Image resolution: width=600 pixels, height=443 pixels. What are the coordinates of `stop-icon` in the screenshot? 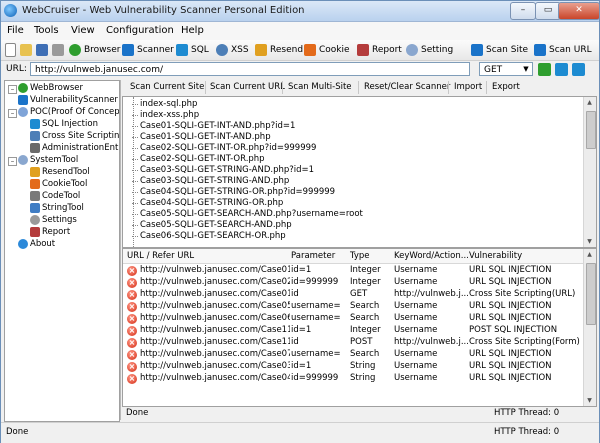 It's located at (578, 69).